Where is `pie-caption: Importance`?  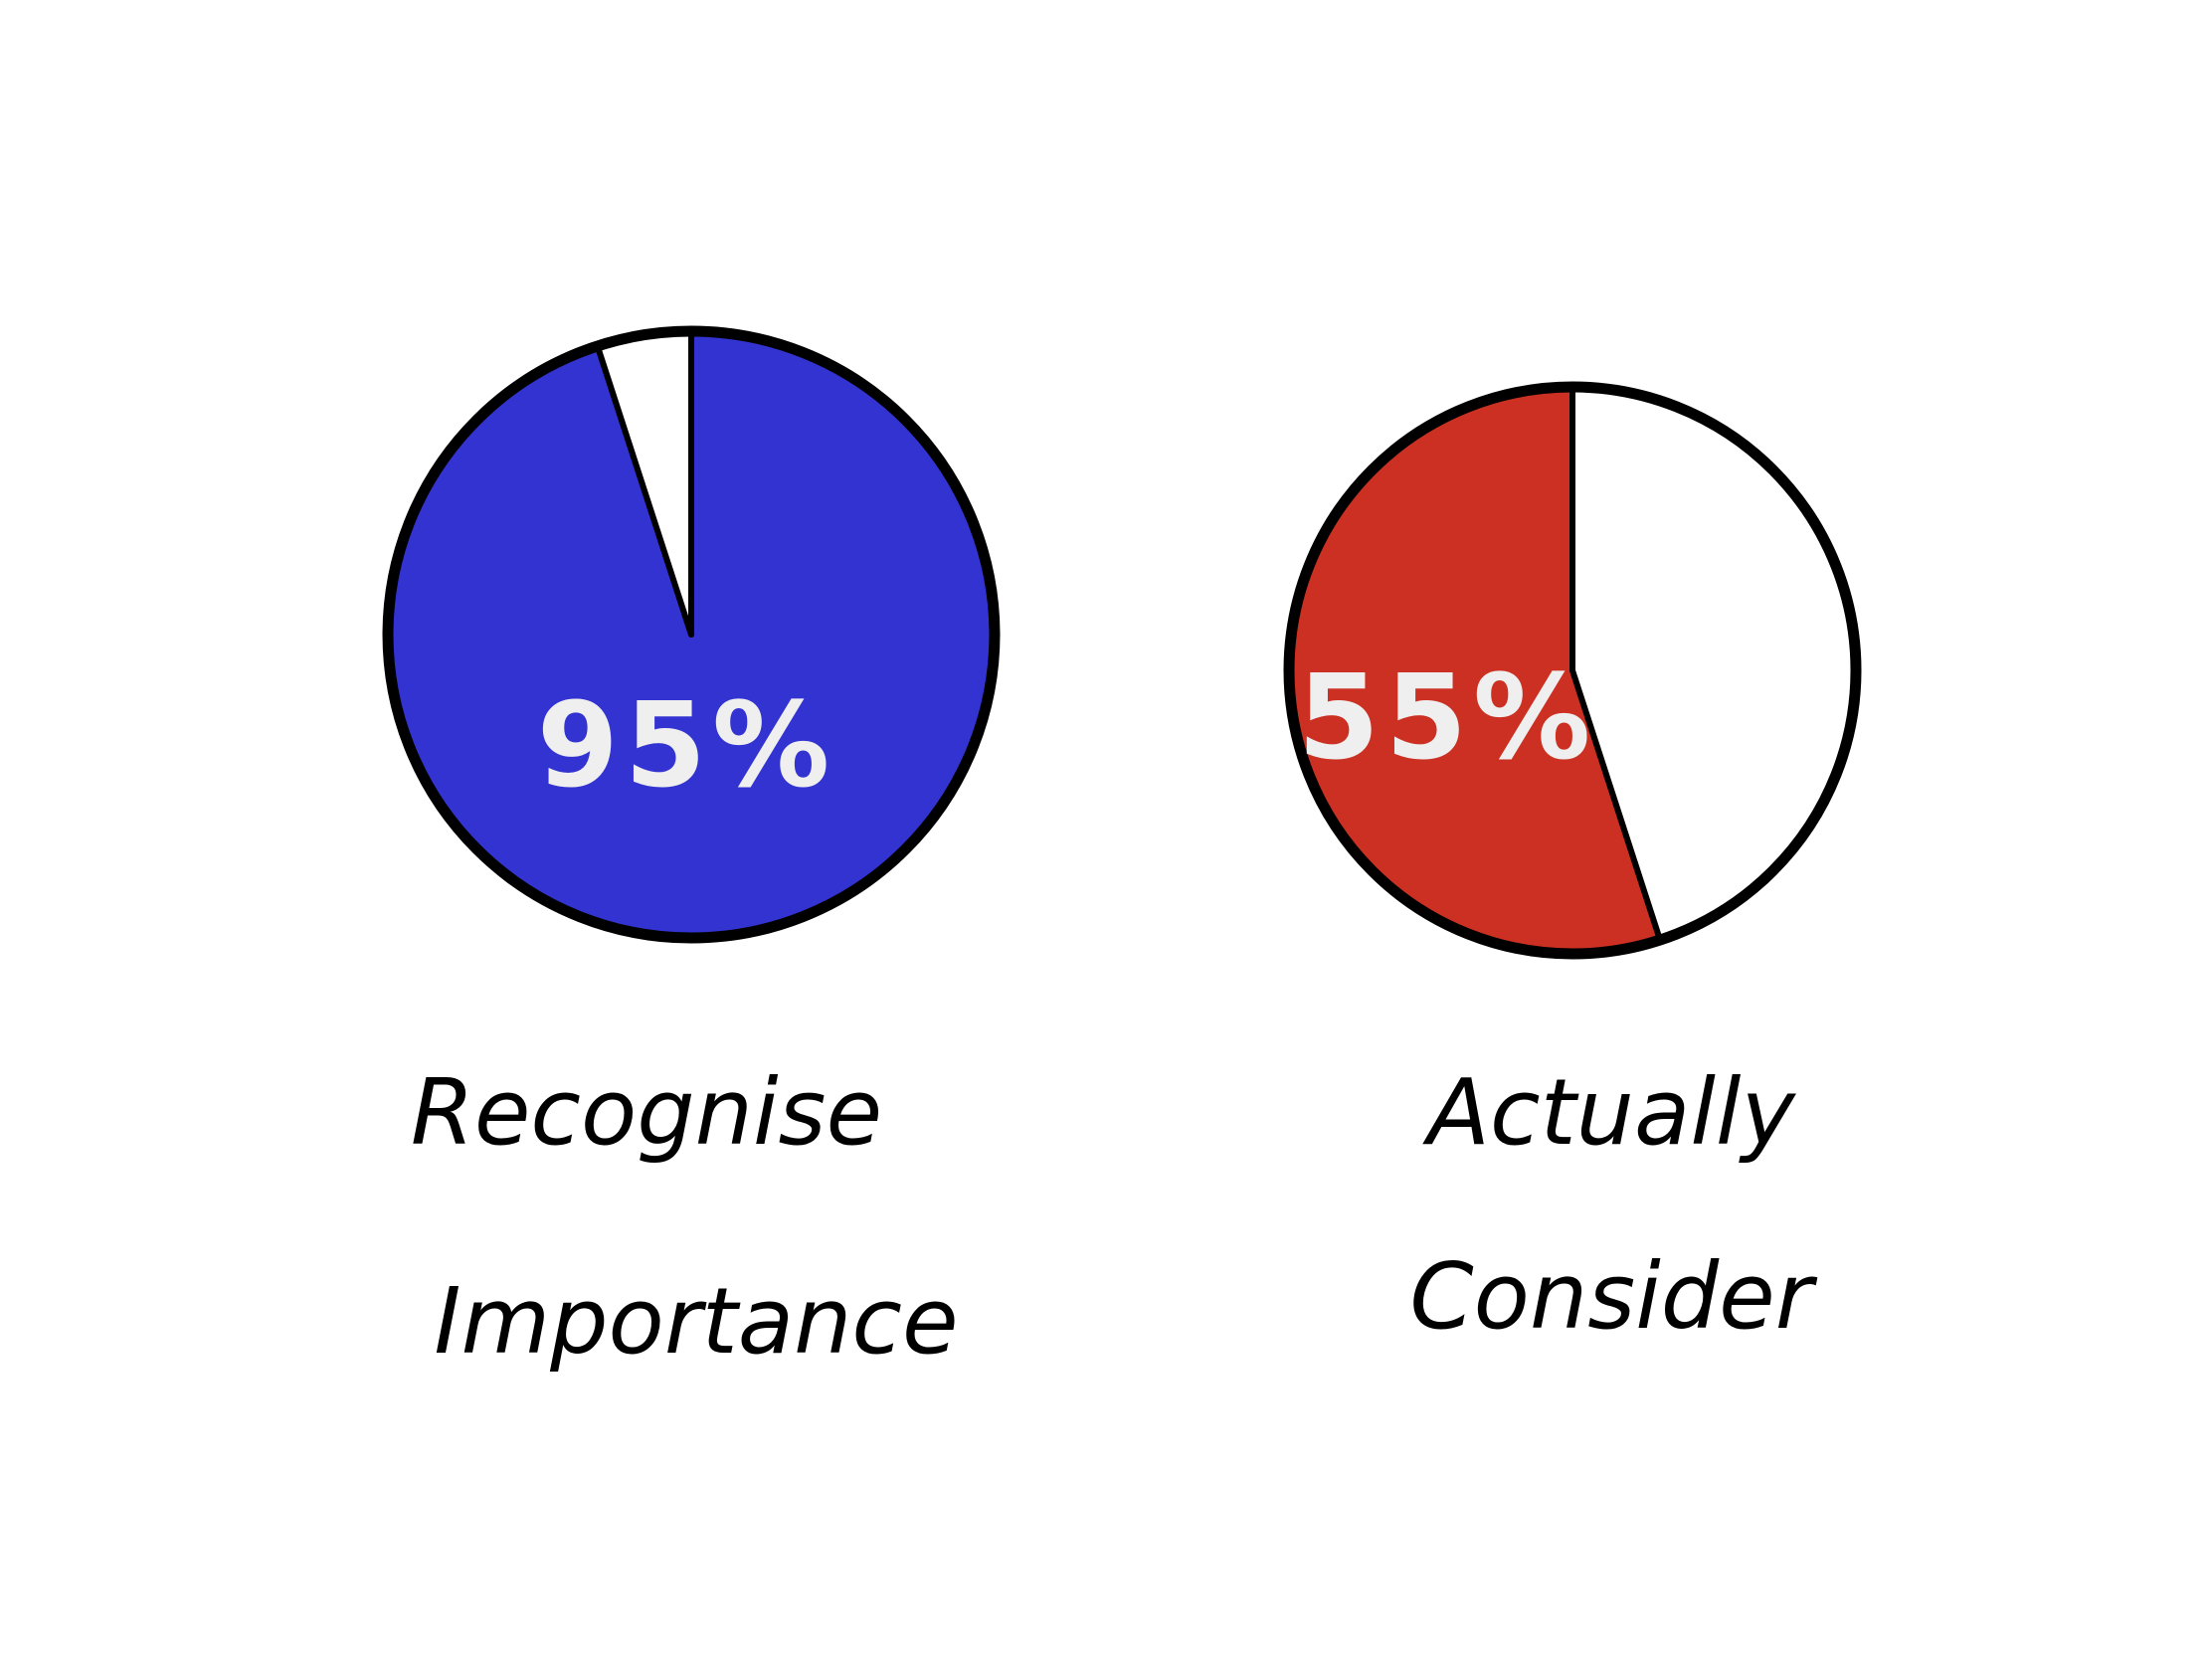 pie-caption: Importance is located at coordinates (696, 1321).